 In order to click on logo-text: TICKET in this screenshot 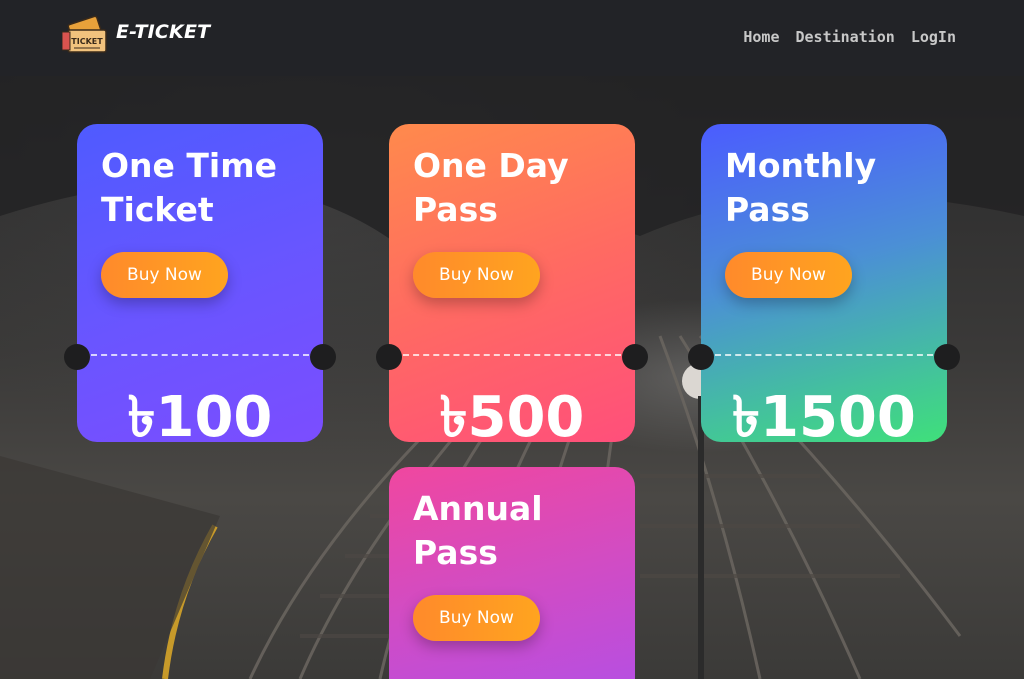, I will do `click(87, 41)`.